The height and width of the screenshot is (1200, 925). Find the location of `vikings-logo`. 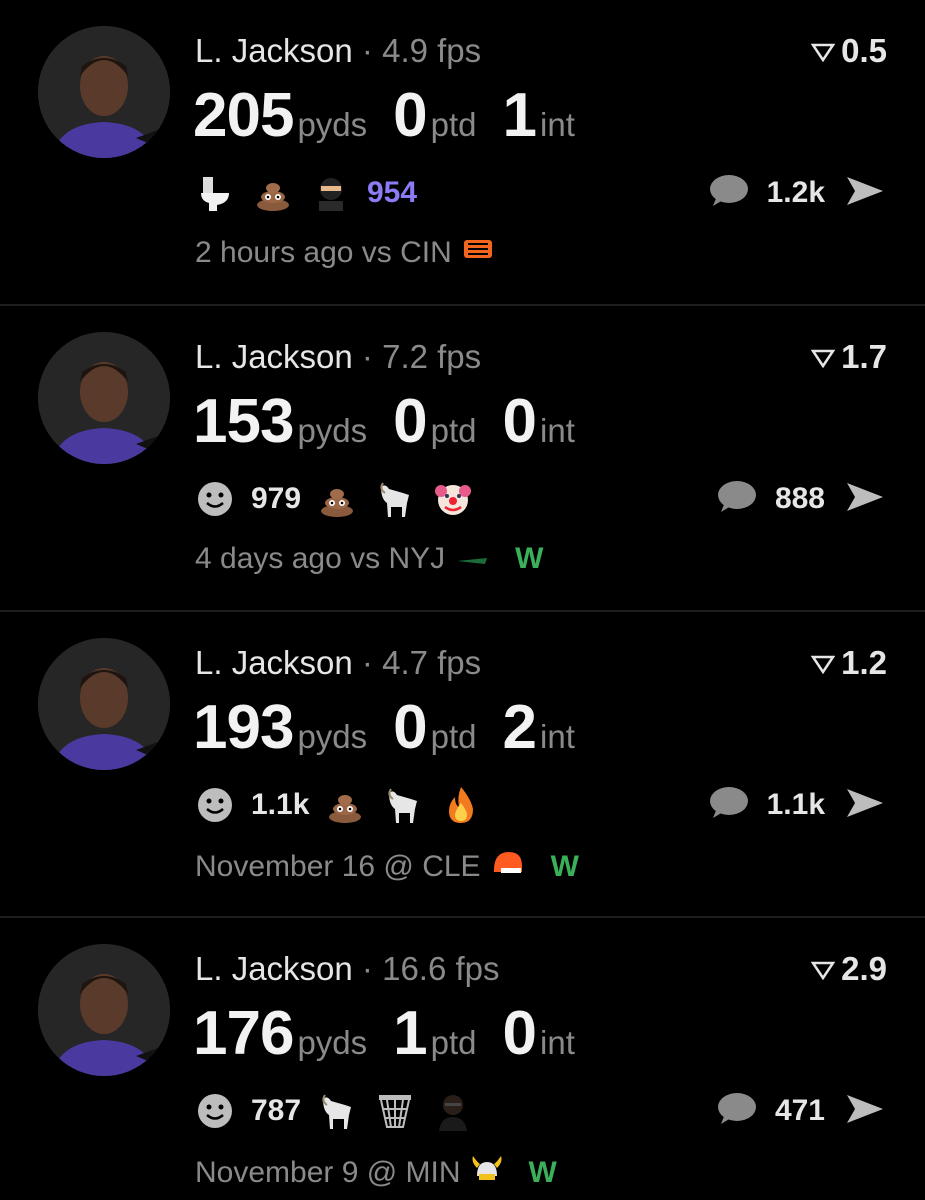

vikings-logo is located at coordinates (487, 1173).